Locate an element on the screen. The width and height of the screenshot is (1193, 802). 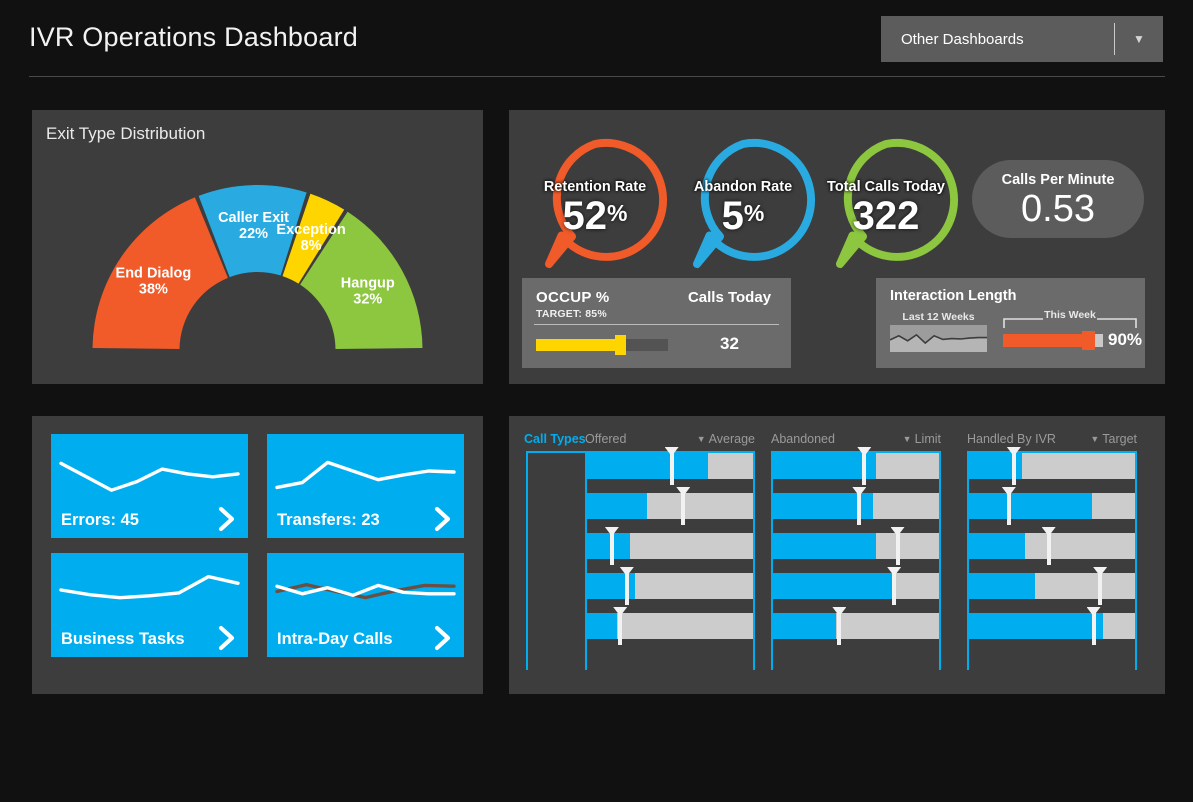
mini-card-errors: Errors: 45 is located at coordinates (149, 486).